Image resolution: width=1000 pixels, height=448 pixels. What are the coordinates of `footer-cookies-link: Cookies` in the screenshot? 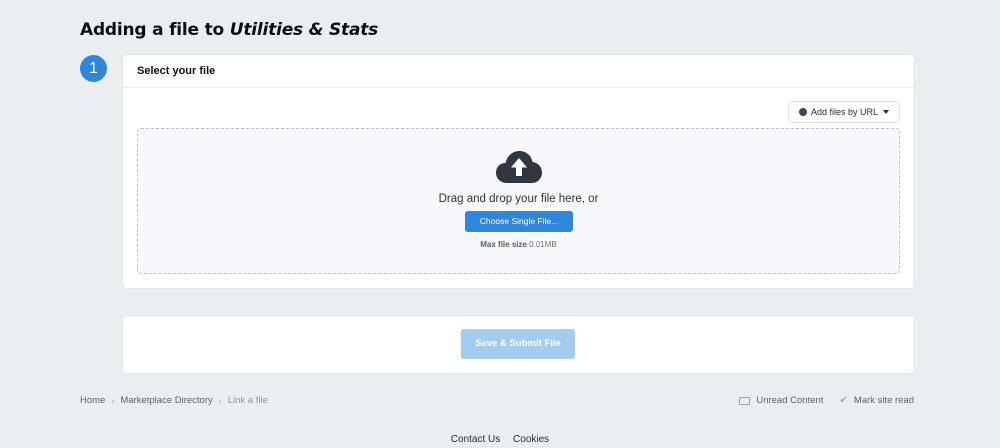 It's located at (531, 439).